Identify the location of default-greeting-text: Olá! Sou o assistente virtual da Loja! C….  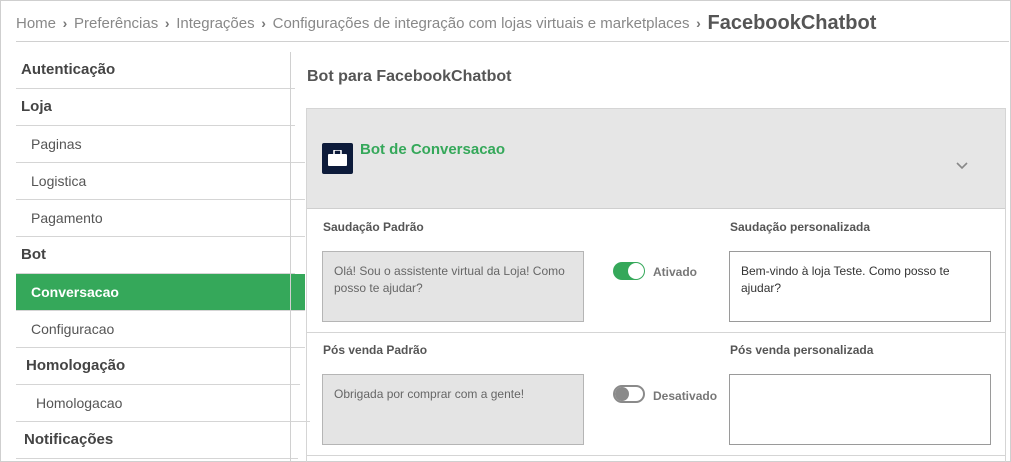
(453, 286).